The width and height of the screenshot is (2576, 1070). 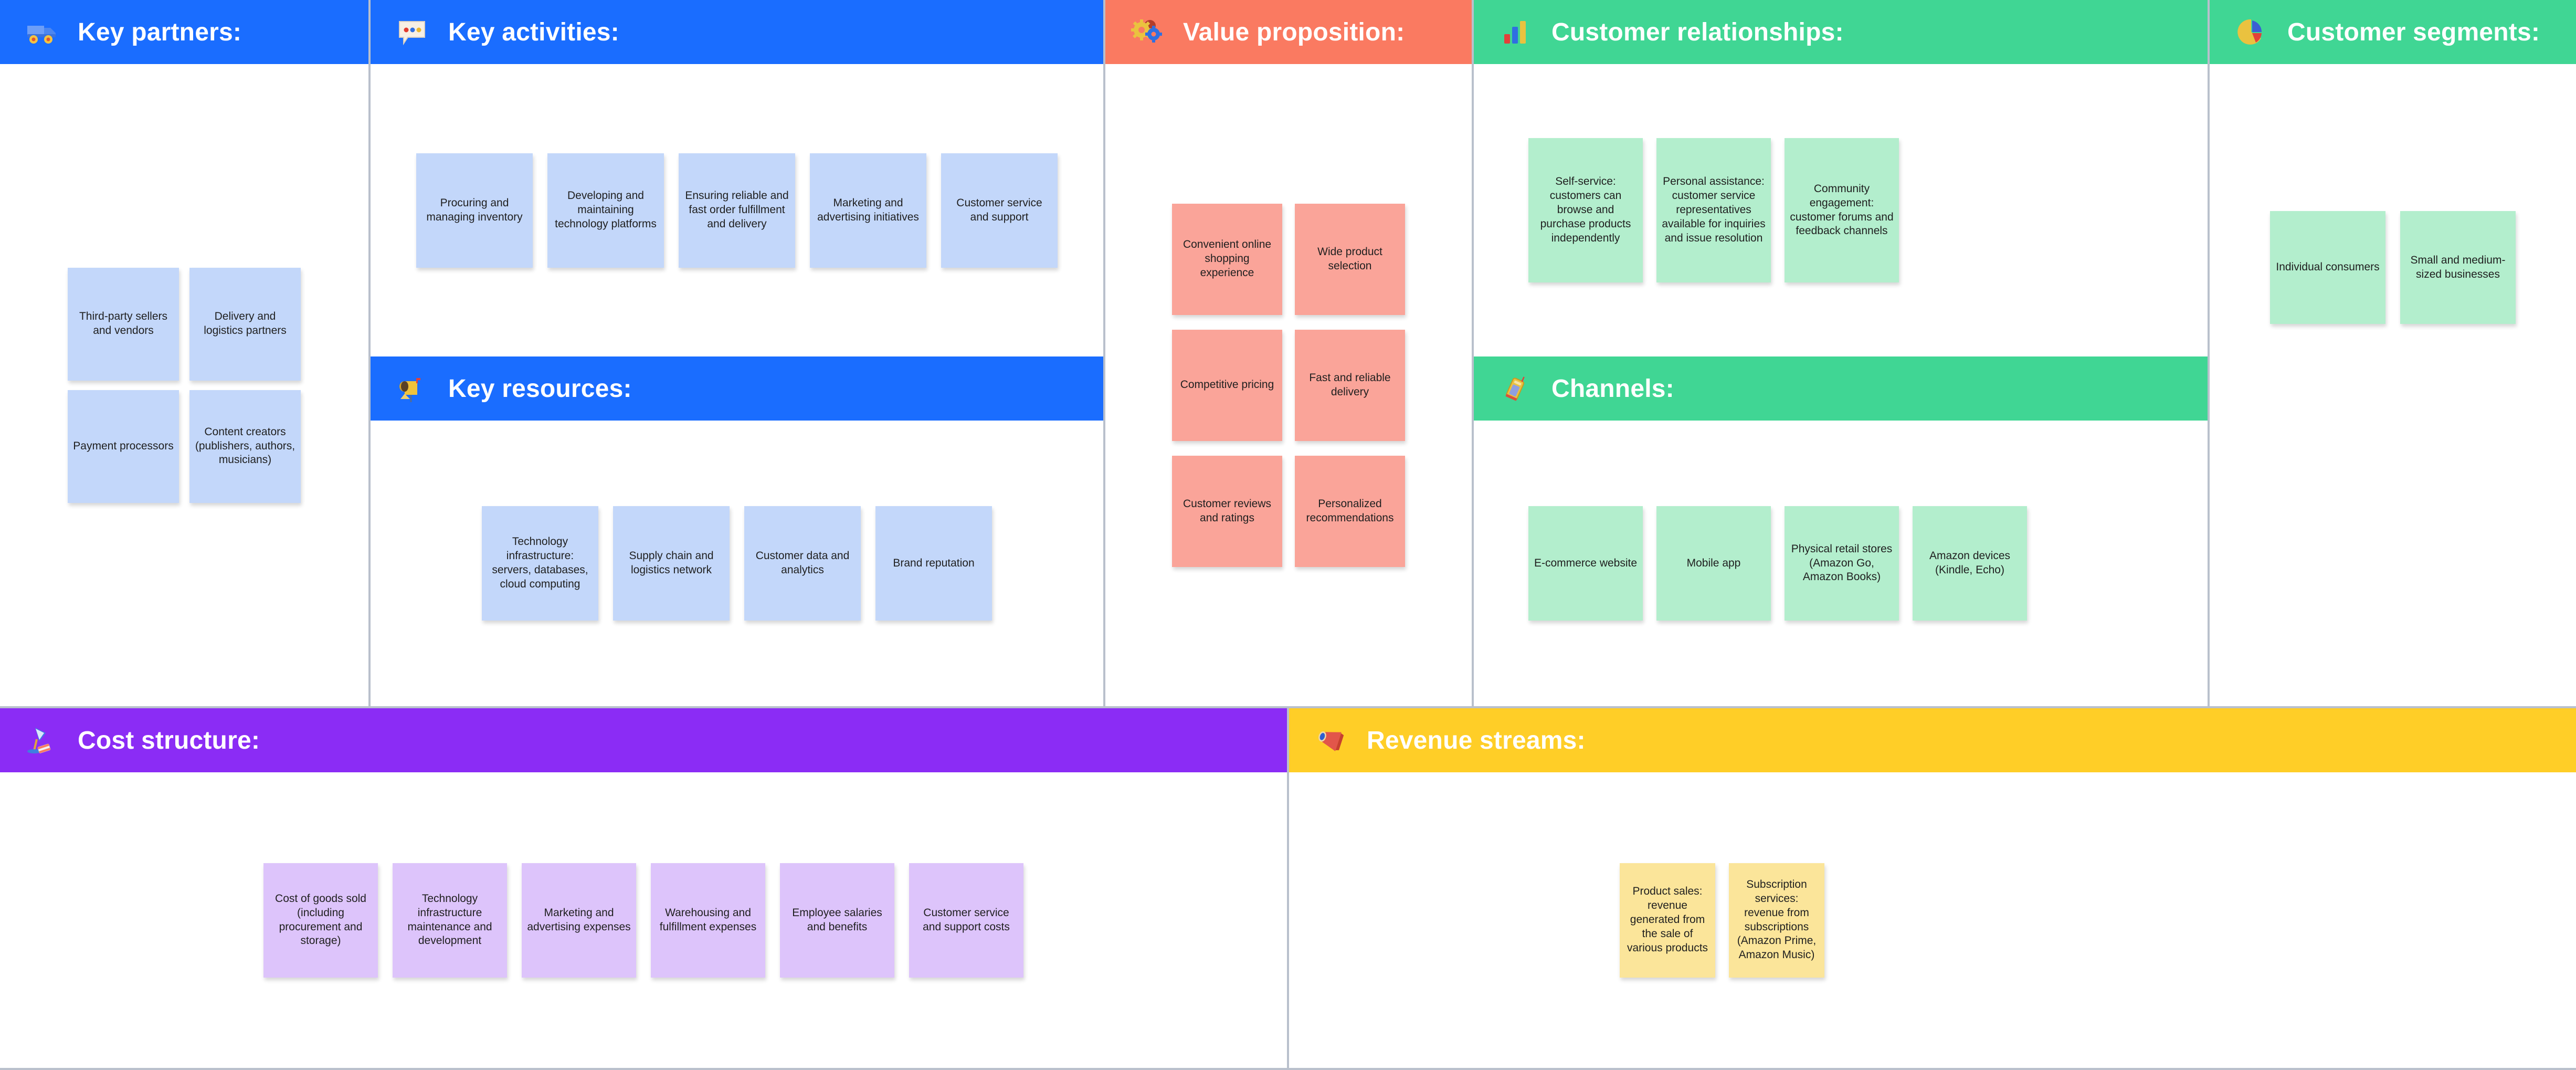 I want to click on sticky-note: Payment processors, so click(x=123, y=446).